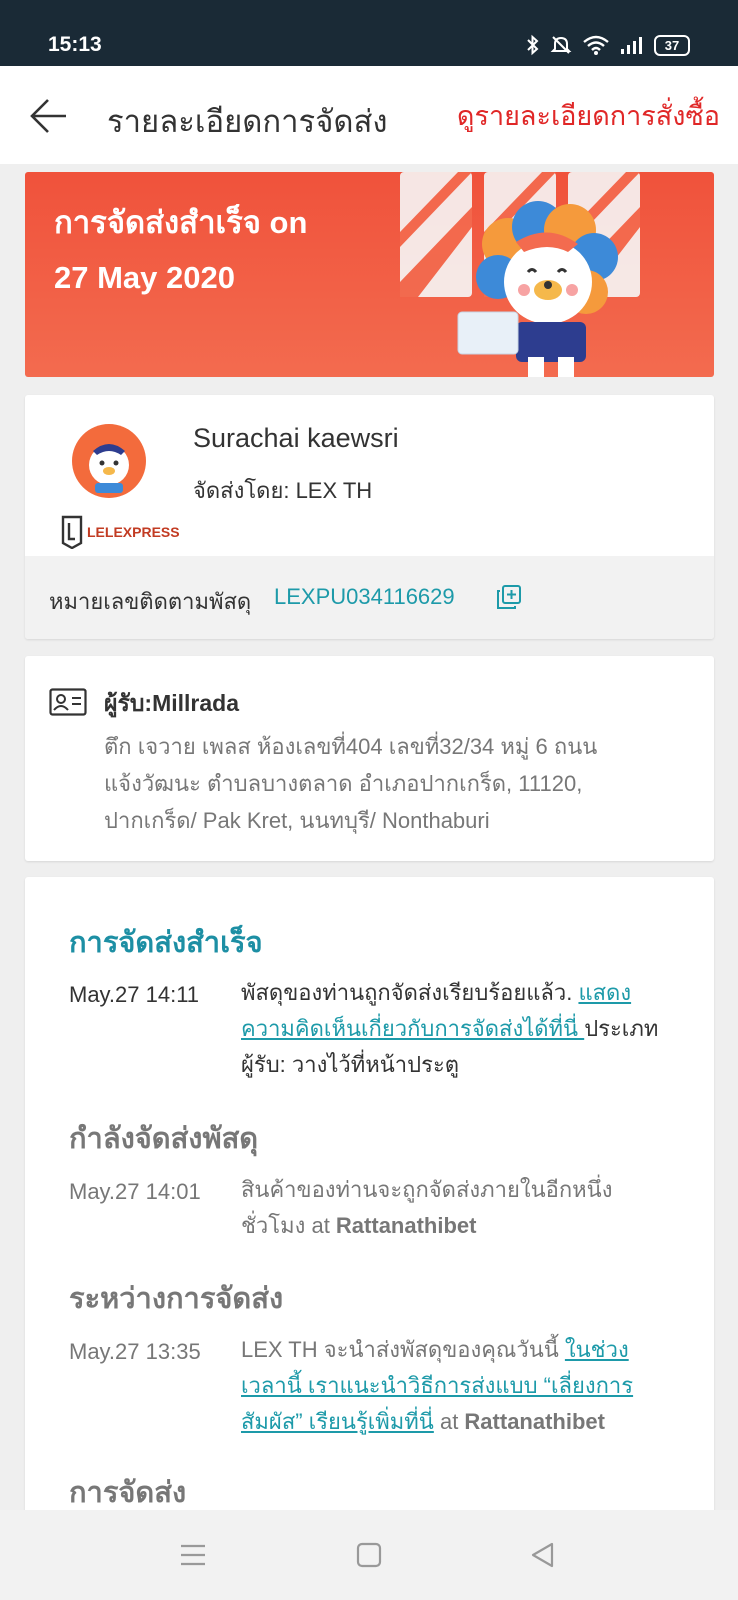 This screenshot has height=1600, width=738. Describe the element at coordinates (364, 597) in the screenshot. I see `tracking-number: LEXPU034116629` at that location.